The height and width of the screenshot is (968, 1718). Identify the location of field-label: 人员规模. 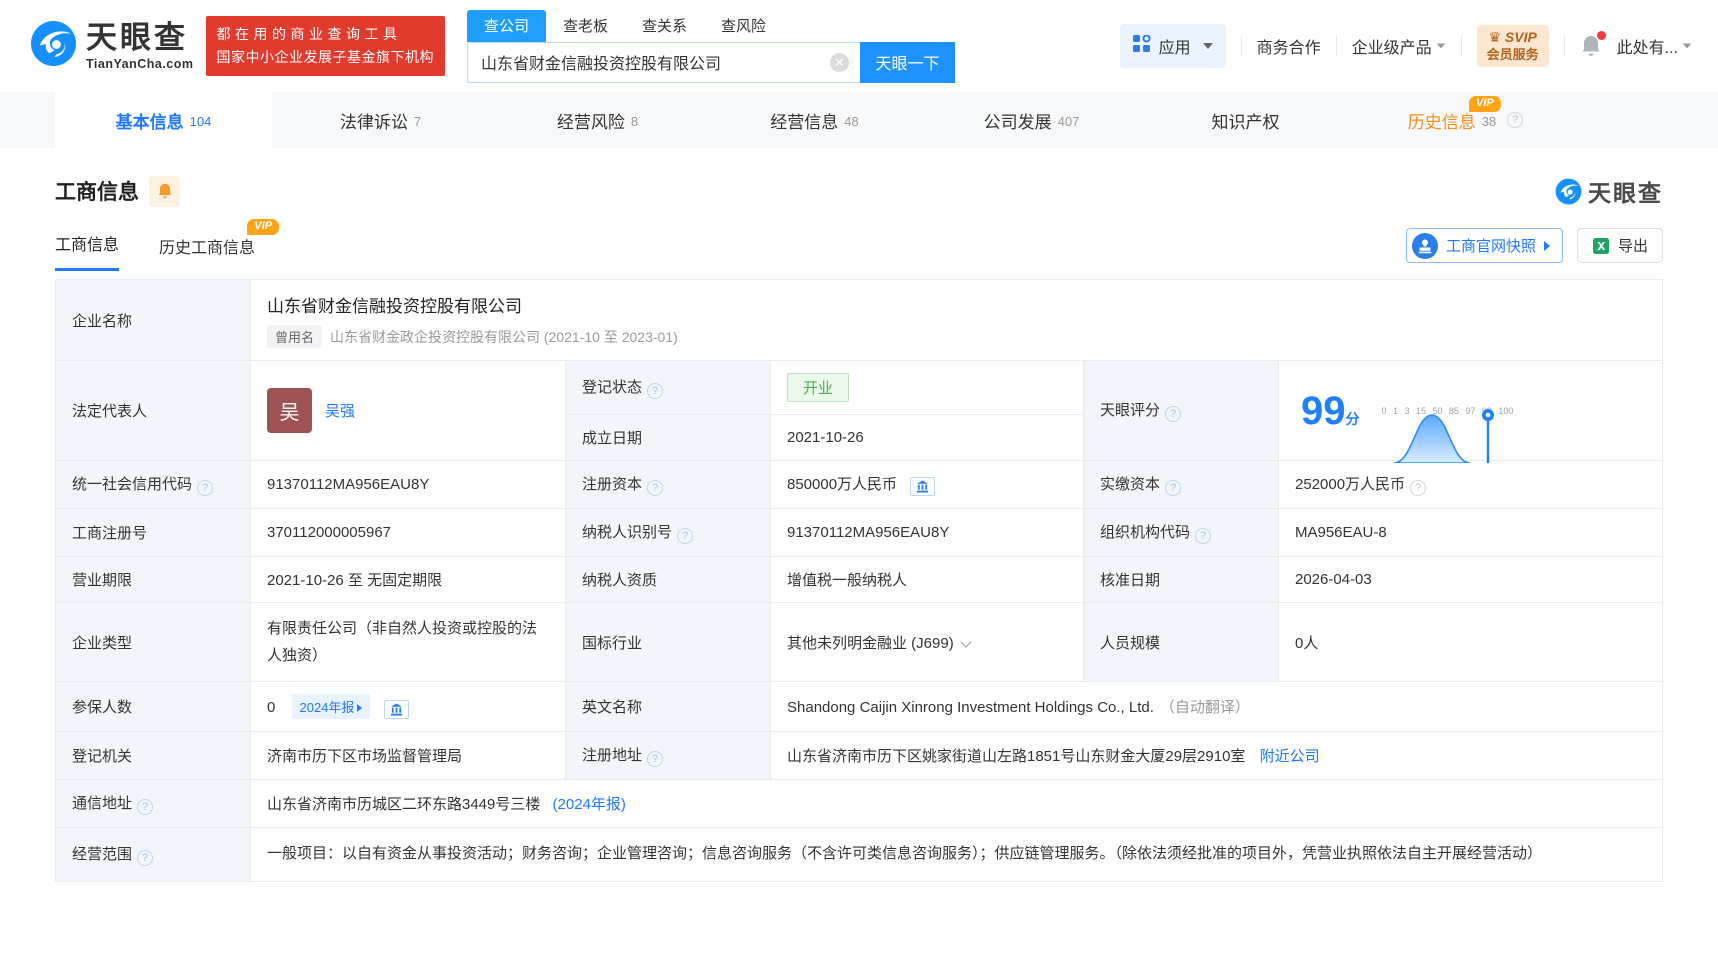
(1181, 642).